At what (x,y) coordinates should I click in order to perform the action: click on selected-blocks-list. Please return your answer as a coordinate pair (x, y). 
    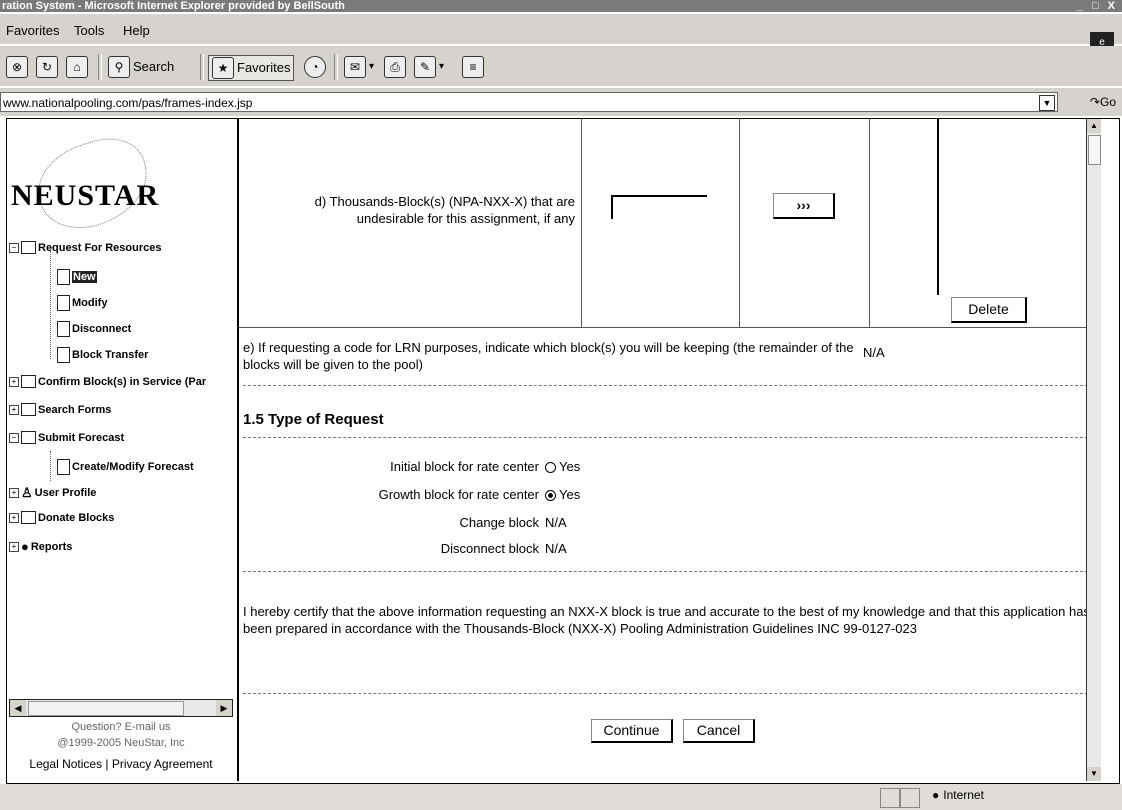
    Looking at the image, I should click on (938, 207).